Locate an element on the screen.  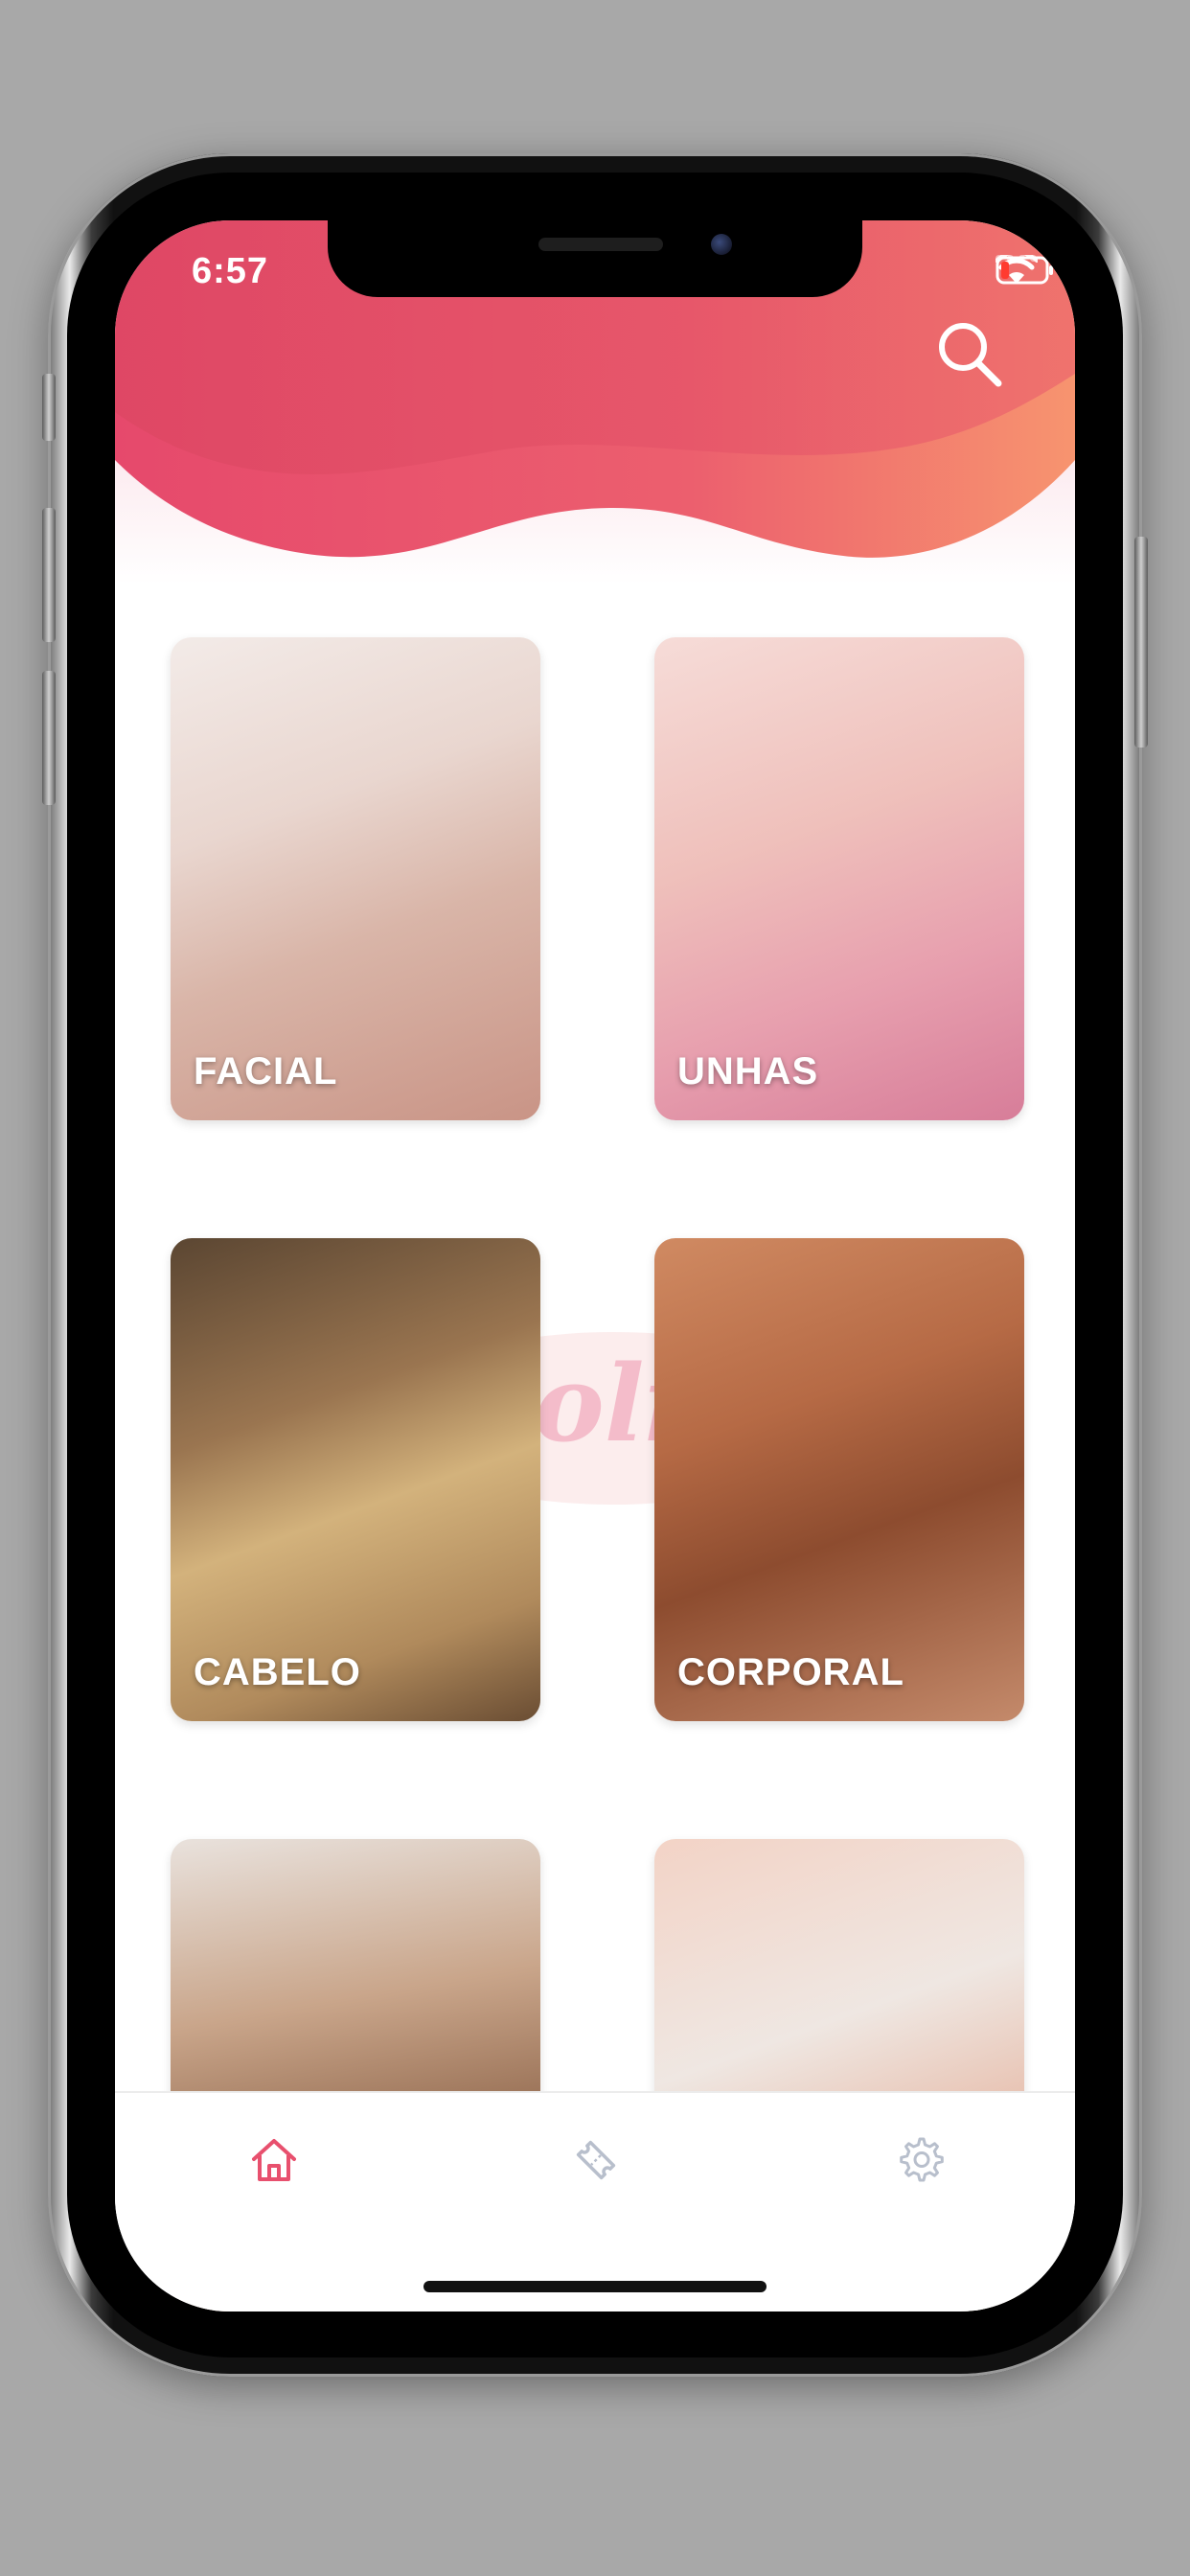
status-time: 6:57 is located at coordinates (230, 271).